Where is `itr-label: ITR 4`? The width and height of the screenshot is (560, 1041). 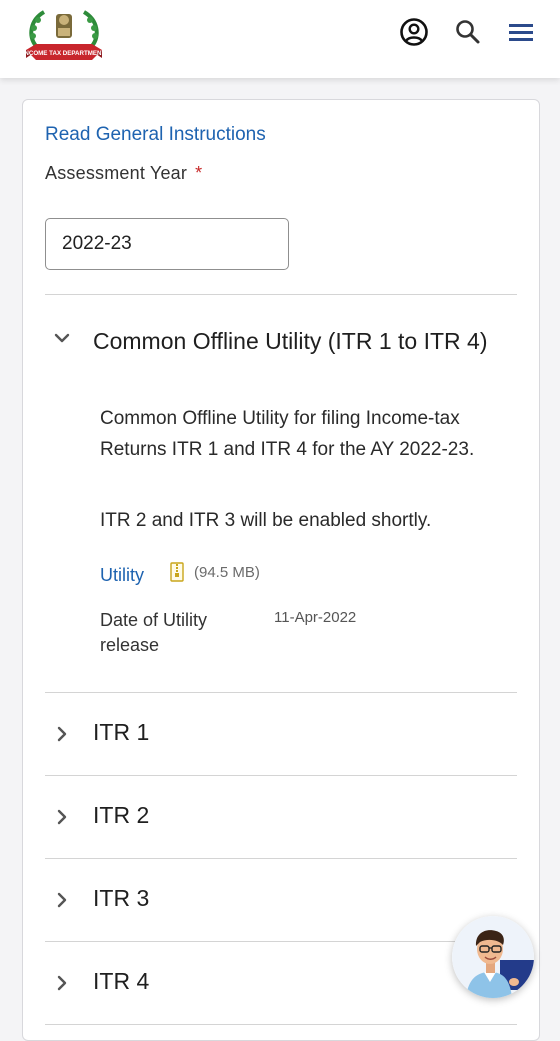 itr-label: ITR 4 is located at coordinates (121, 981).